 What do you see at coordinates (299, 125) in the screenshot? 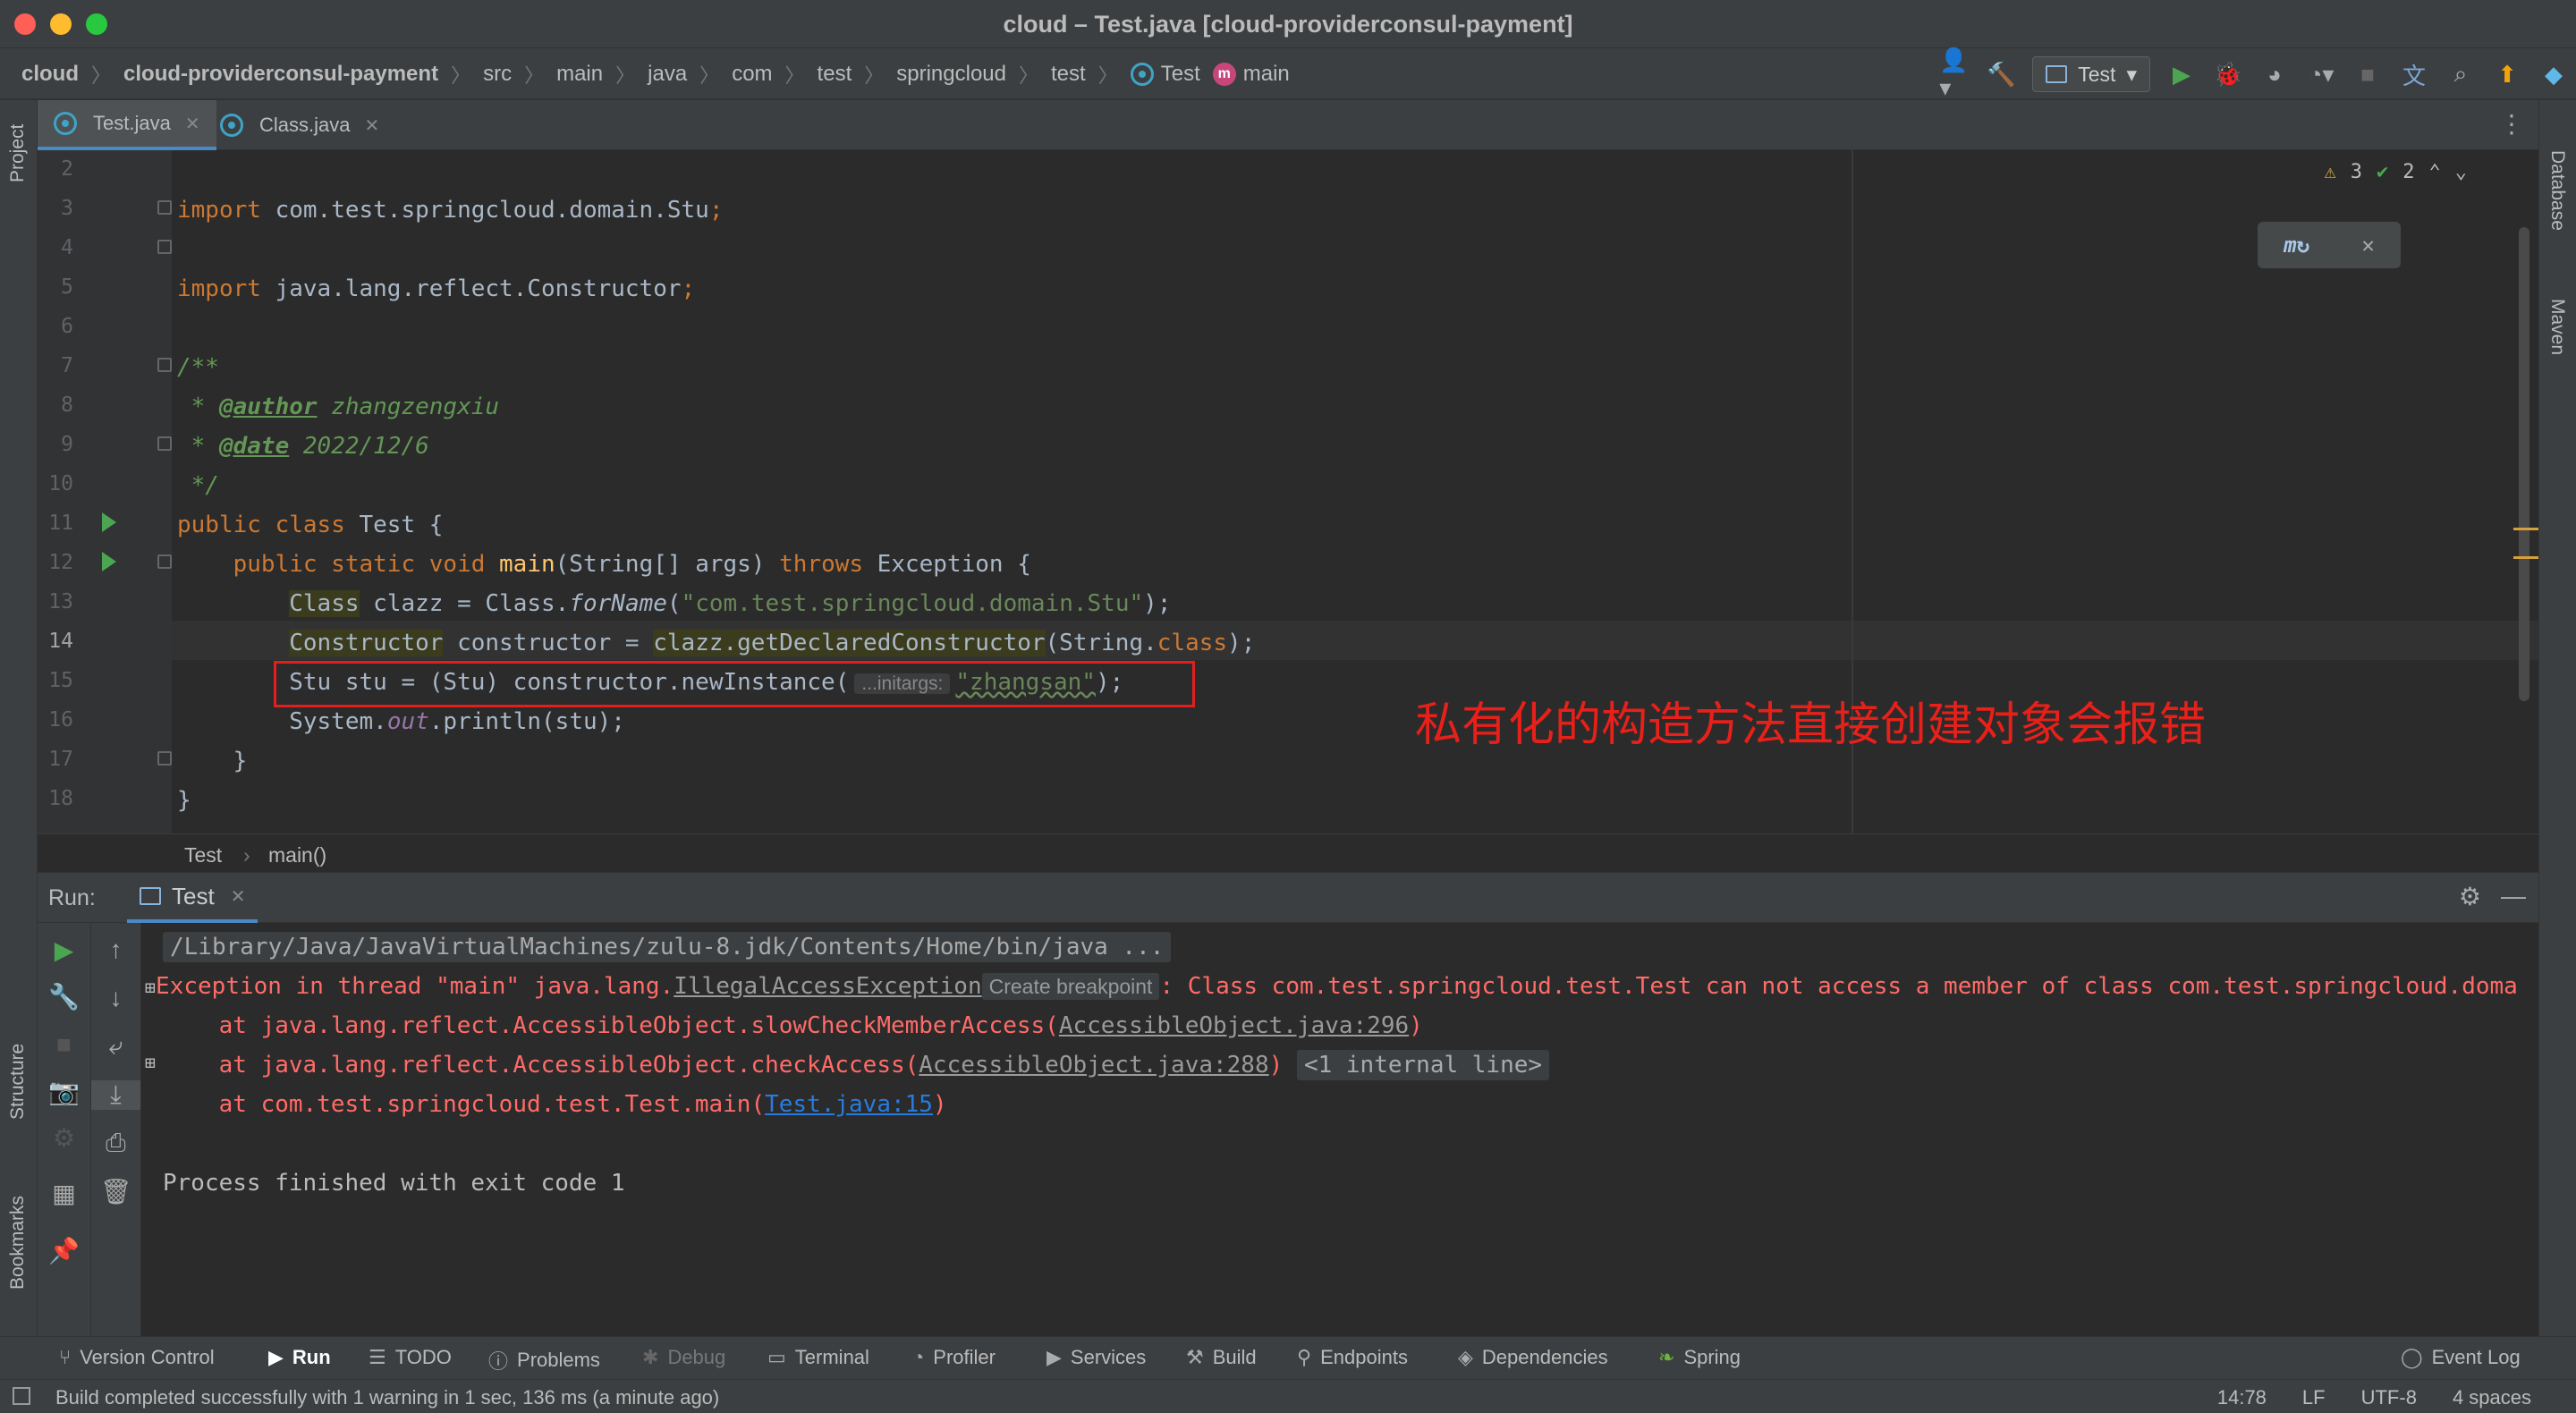
I see `tab-class-java: Class.java ✕` at bounding box center [299, 125].